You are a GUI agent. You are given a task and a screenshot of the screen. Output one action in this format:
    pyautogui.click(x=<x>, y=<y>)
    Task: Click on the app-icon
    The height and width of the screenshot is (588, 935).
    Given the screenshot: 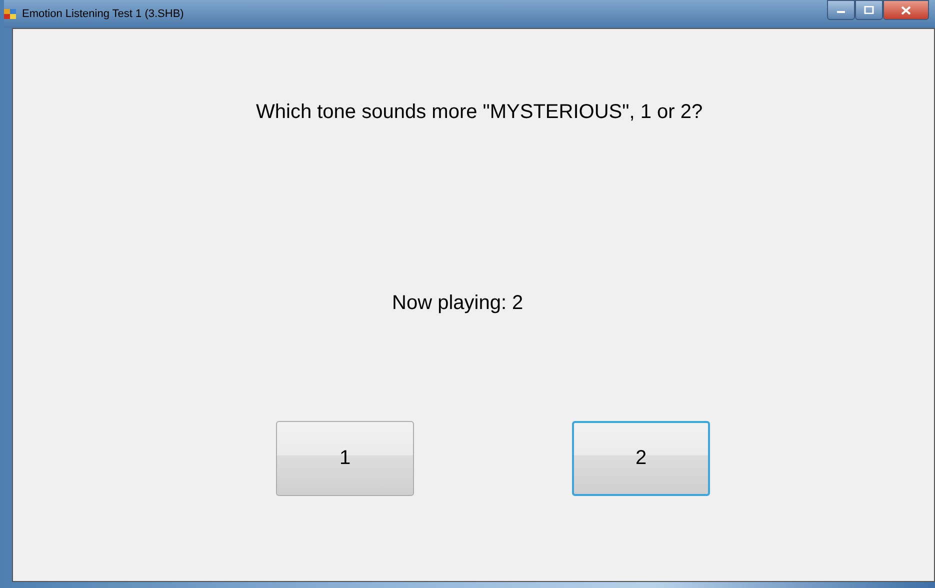 What is the action you would take?
    pyautogui.click(x=10, y=14)
    